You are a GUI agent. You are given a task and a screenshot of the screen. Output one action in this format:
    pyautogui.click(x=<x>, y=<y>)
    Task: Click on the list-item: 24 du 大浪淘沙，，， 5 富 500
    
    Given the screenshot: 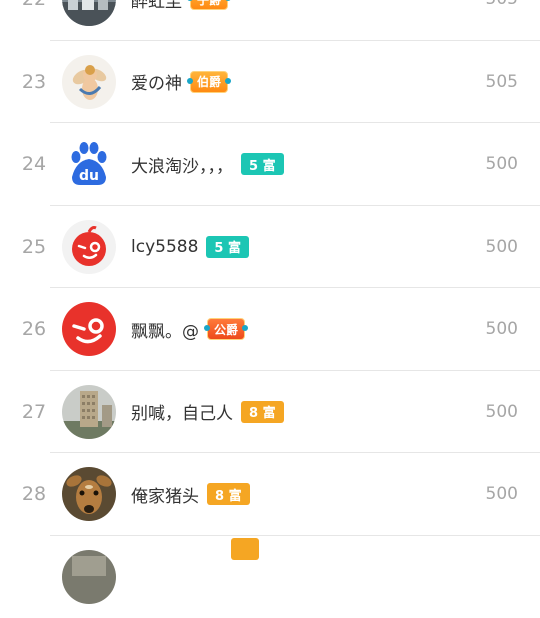 What is the action you would take?
    pyautogui.click(x=270, y=164)
    